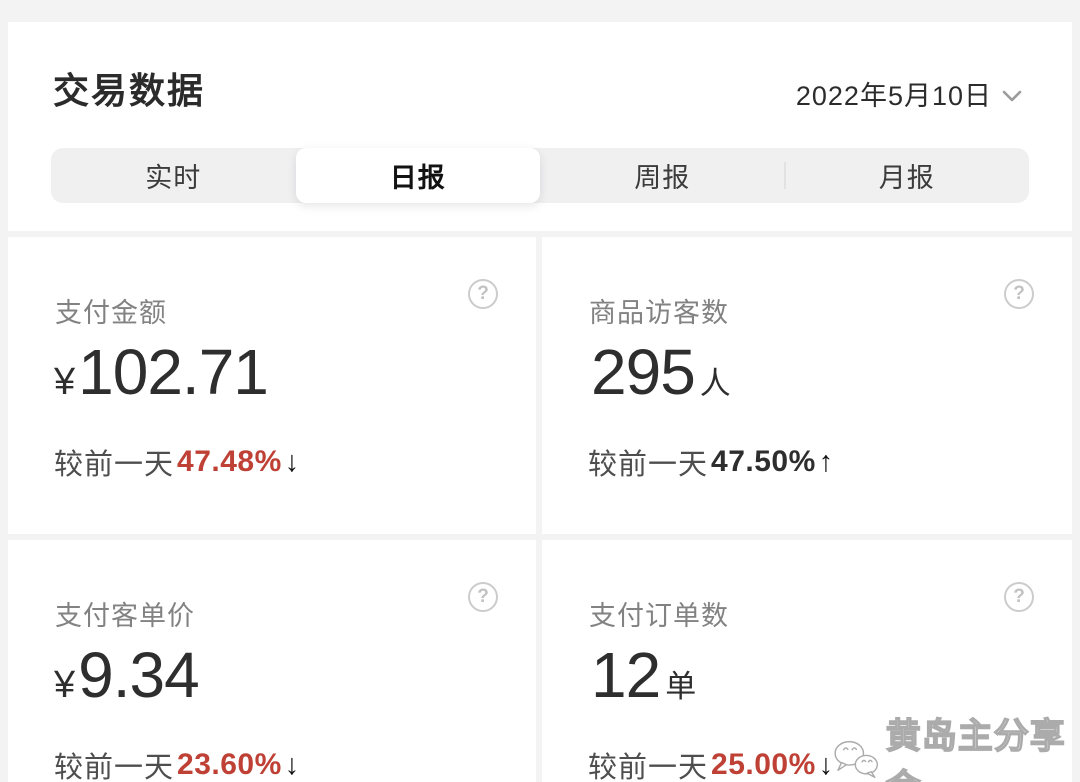  I want to click on metric-value-row: 295 人, so click(659, 372).